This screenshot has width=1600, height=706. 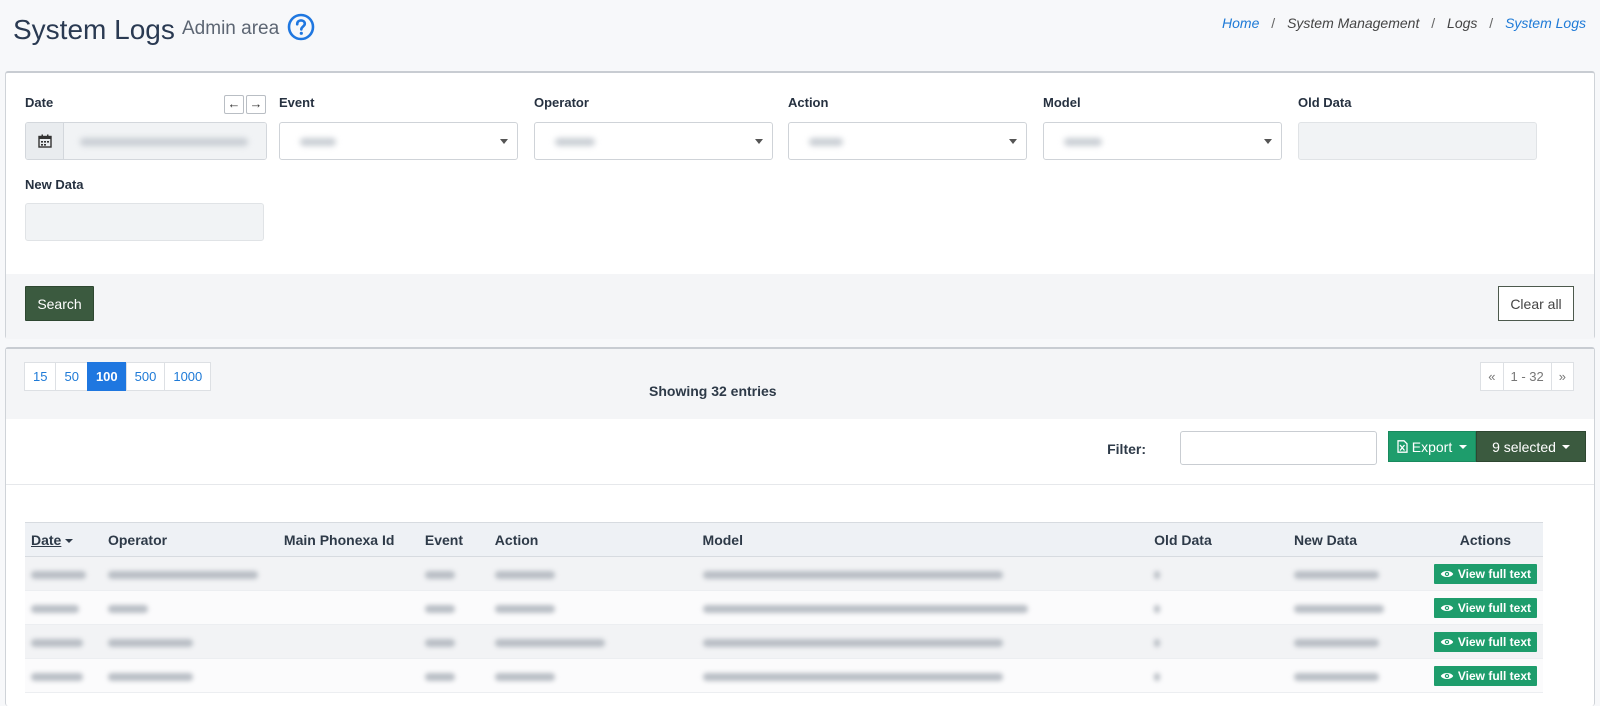 I want to click on col-header-actions: Actions, so click(x=1485, y=539).